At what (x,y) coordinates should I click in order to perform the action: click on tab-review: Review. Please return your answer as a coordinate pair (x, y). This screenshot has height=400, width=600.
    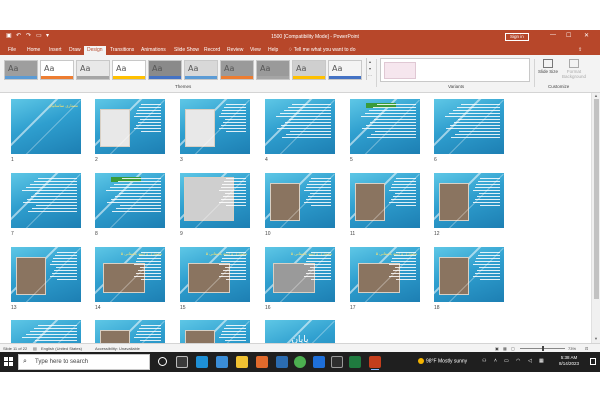
    Looking at the image, I should click on (235, 50).